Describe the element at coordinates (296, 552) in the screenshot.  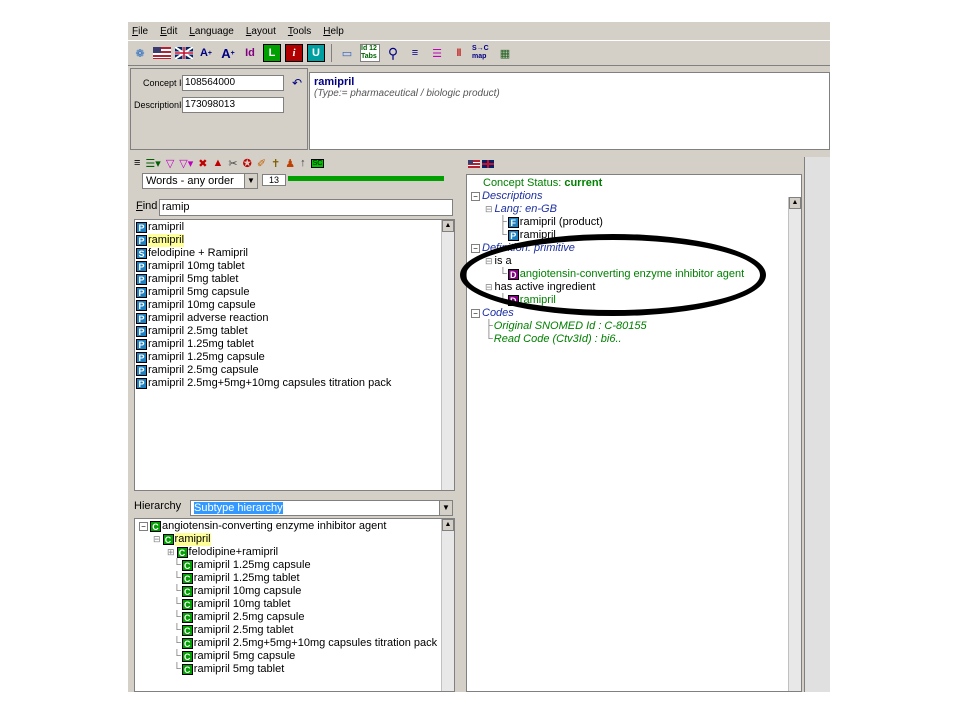
I see `tree-node-child: ⊞ Cfelodipine+ramipril` at that location.